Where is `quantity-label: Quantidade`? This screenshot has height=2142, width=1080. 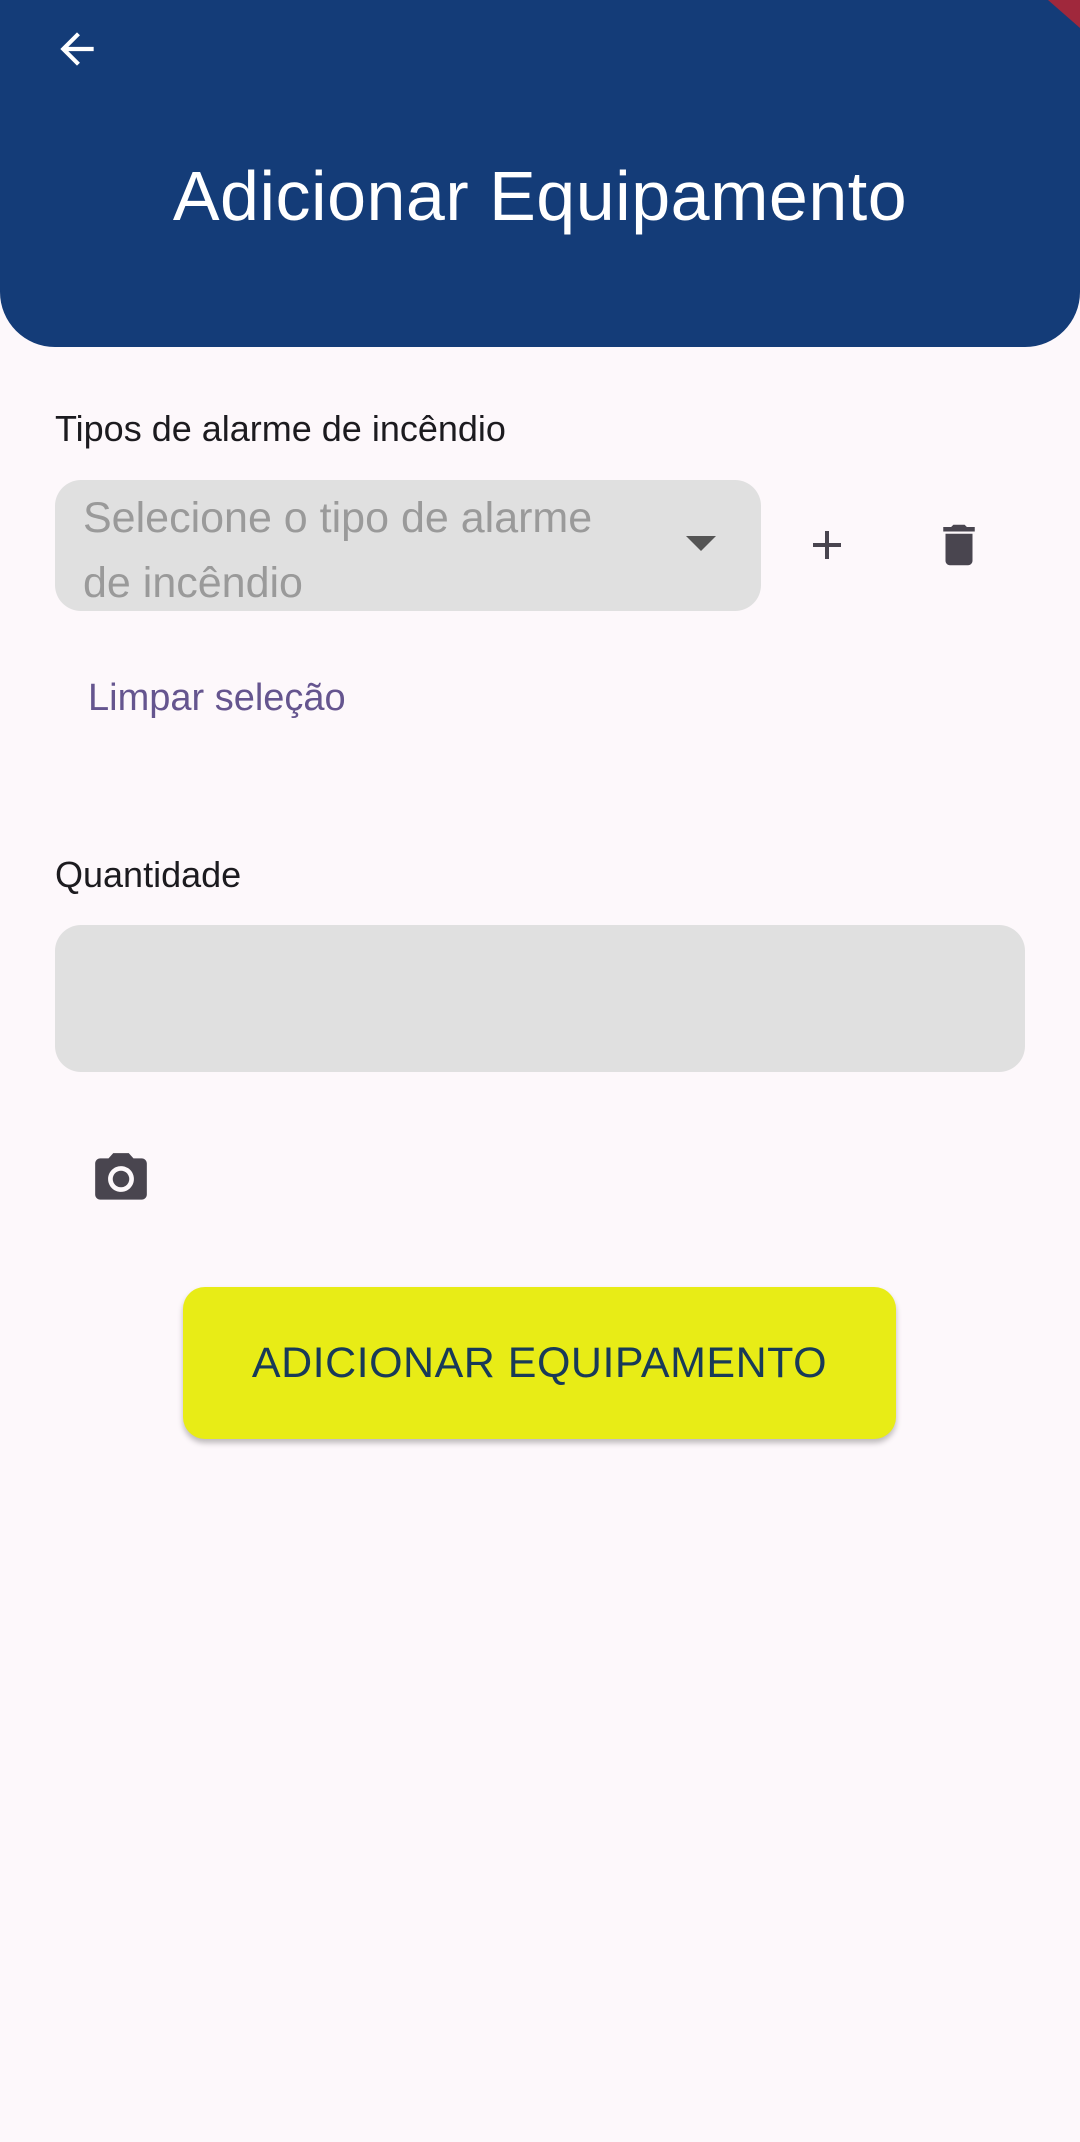 quantity-label: Quantidade is located at coordinates (148, 874).